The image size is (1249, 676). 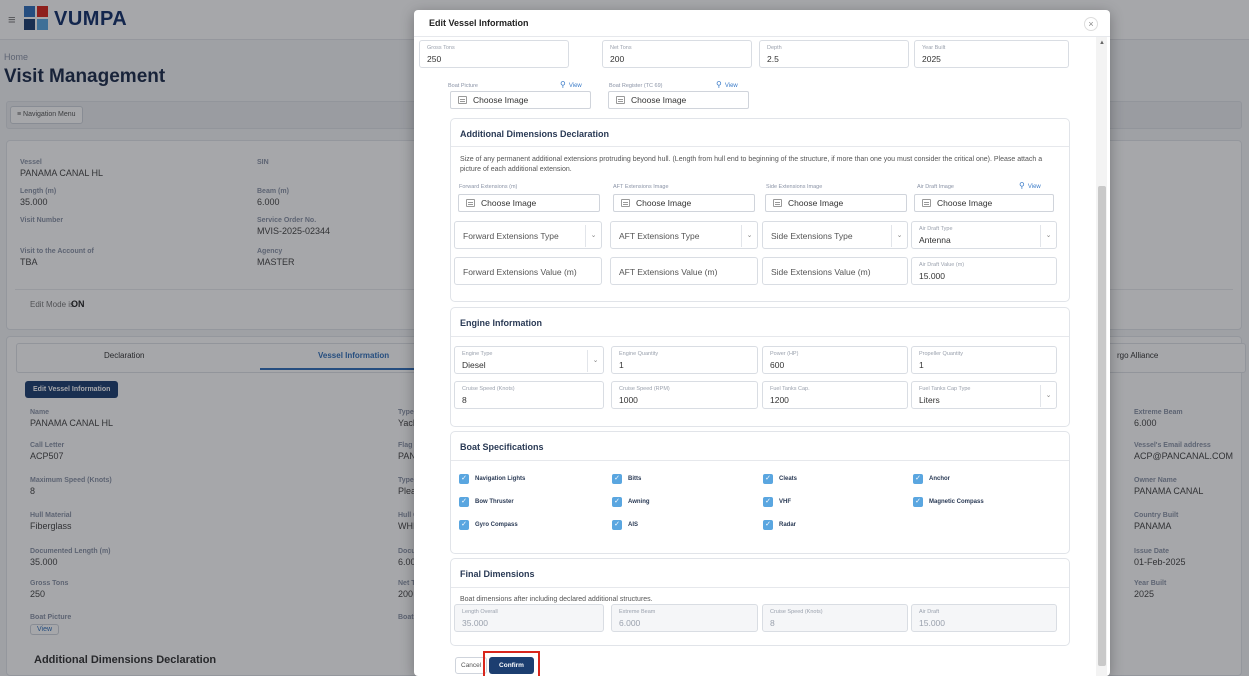 What do you see at coordinates (984, 395) in the screenshot?
I see `fuel-tanks-cap-type-select: Fuel Tanks Cap Type Liters ⌄` at bounding box center [984, 395].